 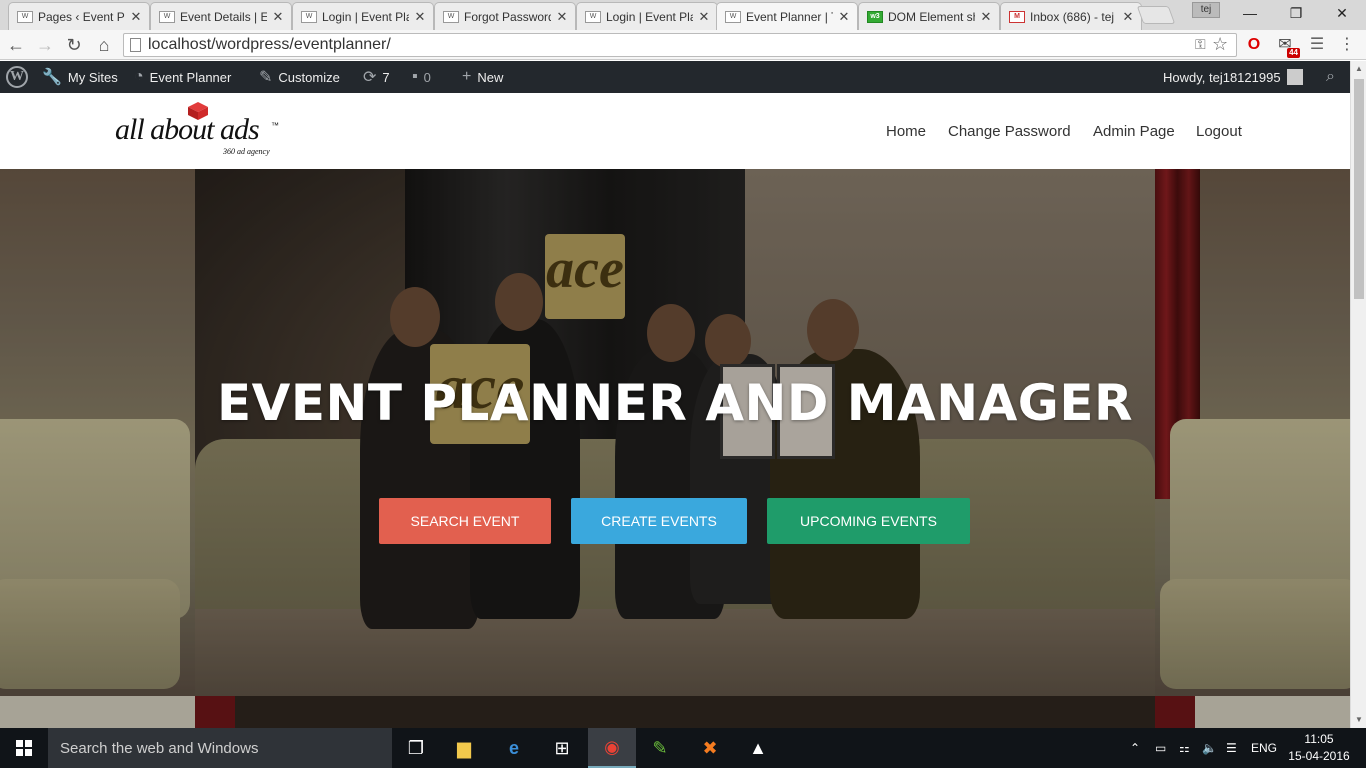 What do you see at coordinates (17, 77) in the screenshot?
I see `wordpress-logo-icon: W` at bounding box center [17, 77].